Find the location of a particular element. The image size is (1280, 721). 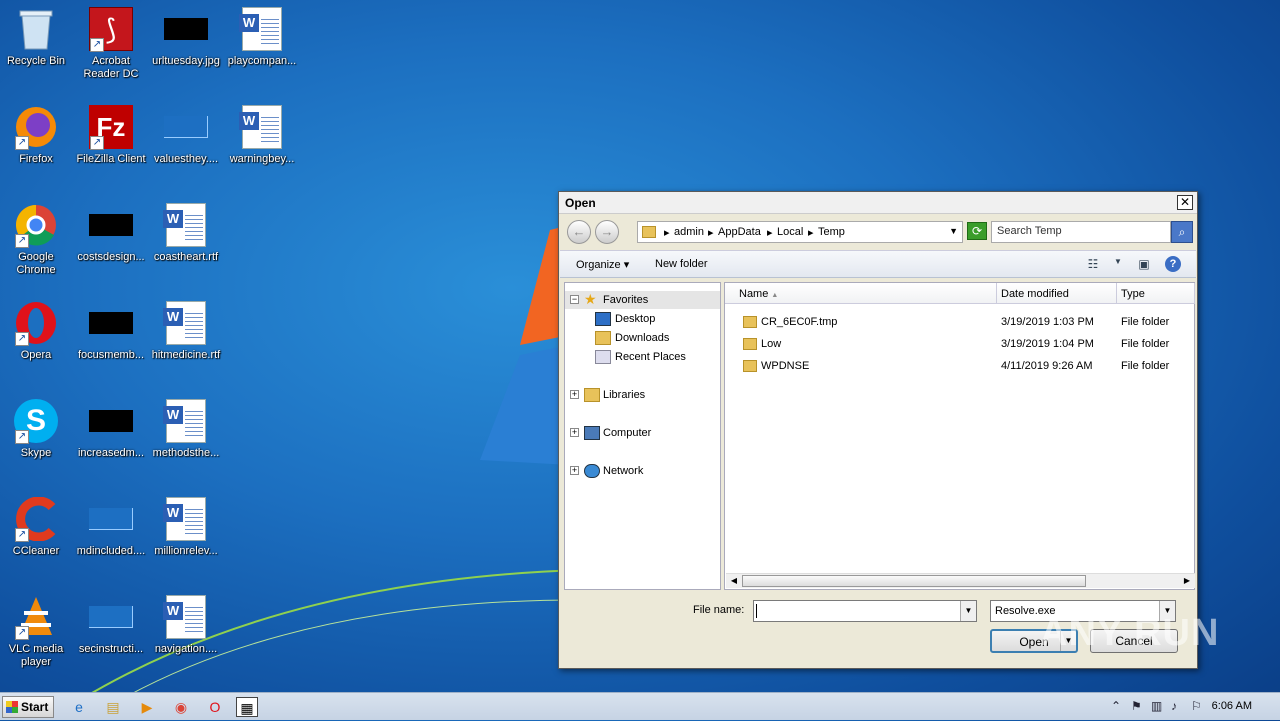

forward-button: → is located at coordinates (607, 232).